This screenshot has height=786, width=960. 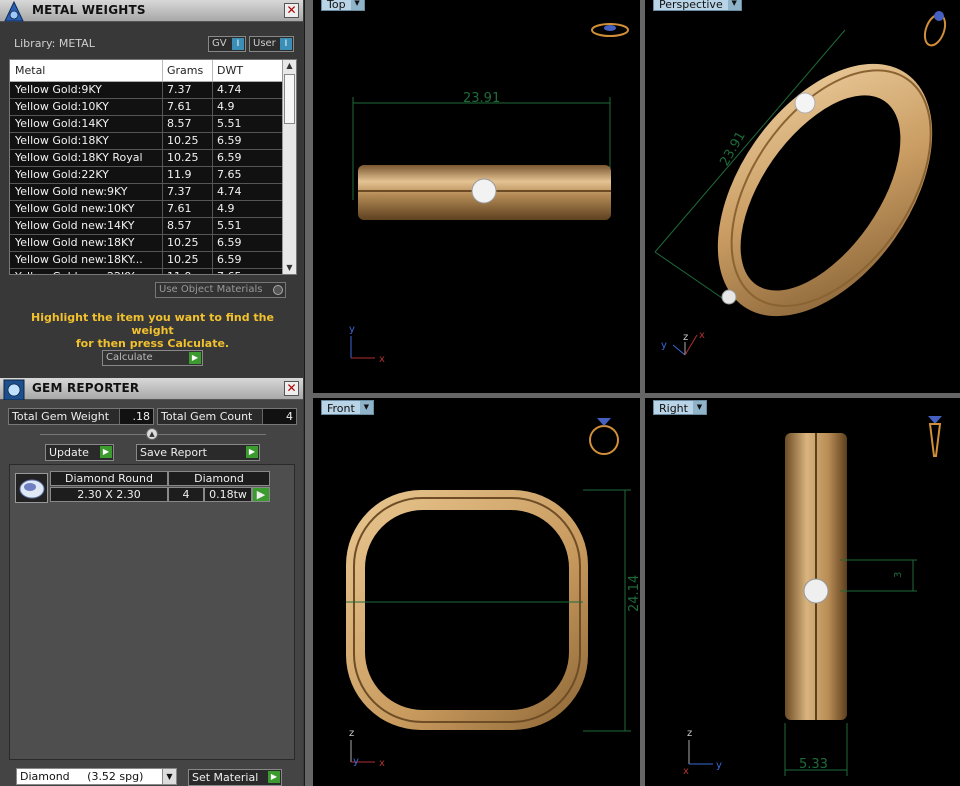 I want to click on bottom-bar: Diamond (3.52 spg) ▼ Set Material ▶, so click(x=151, y=775).